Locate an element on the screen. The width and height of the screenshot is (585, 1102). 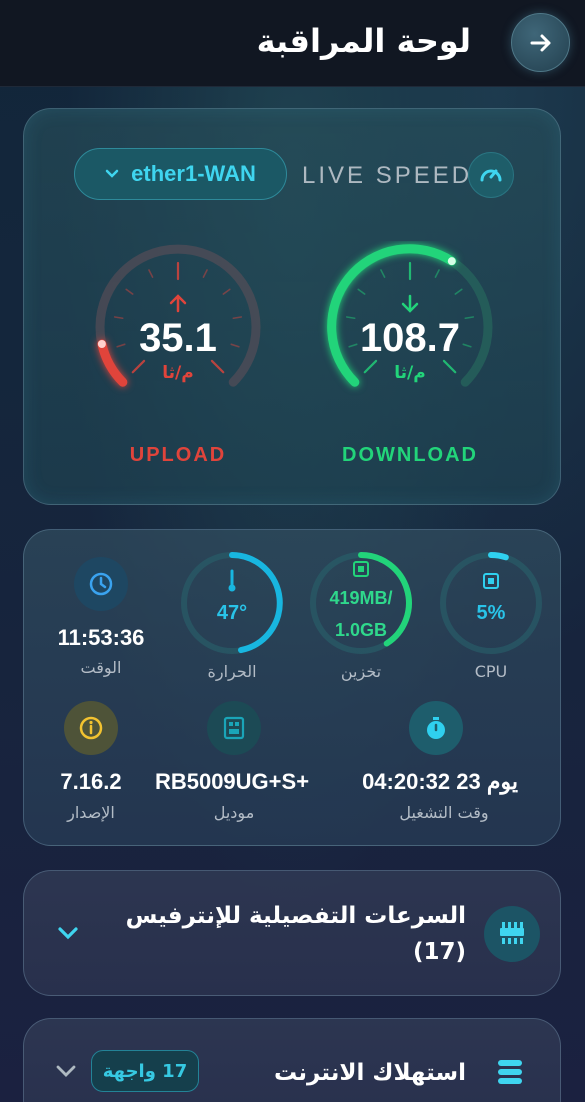
uptime-label: وقت التشغيل is located at coordinates (444, 812).